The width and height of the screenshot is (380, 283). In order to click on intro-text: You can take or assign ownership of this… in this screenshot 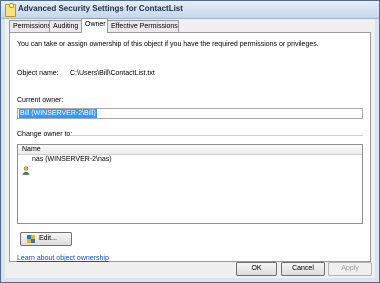, I will do `click(168, 44)`.